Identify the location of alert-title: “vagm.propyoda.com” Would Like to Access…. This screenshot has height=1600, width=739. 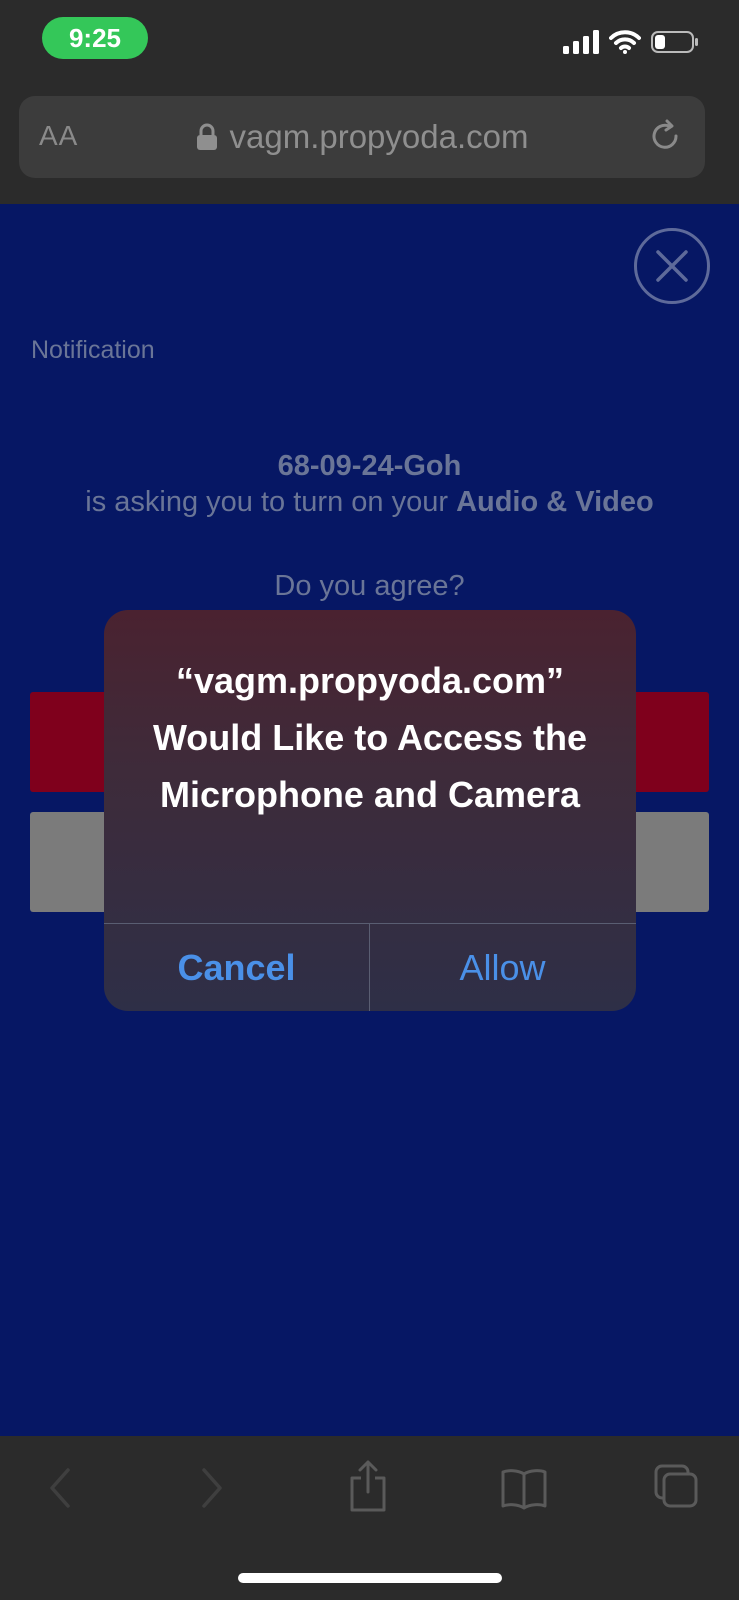
(370, 737).